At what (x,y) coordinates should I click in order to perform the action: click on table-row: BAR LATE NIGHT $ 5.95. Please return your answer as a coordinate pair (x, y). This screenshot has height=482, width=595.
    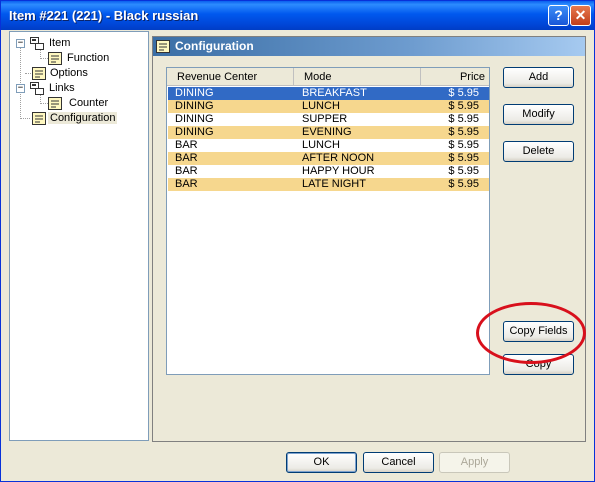
    Looking at the image, I should click on (328, 184).